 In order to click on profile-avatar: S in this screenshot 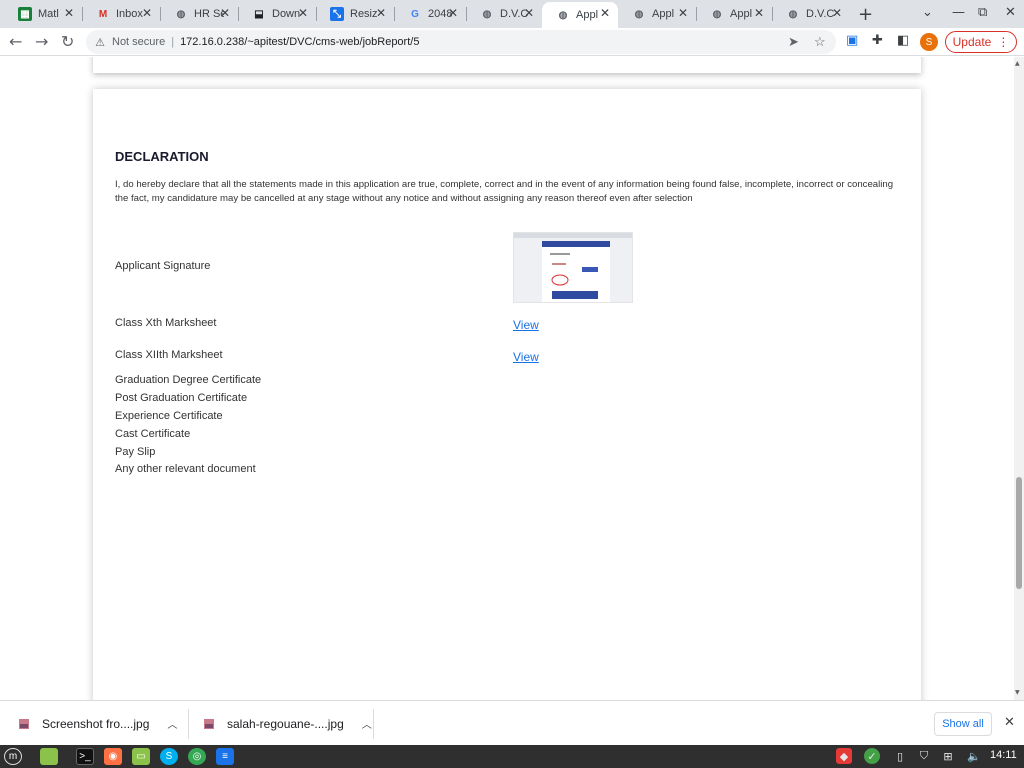, I will do `click(929, 42)`.